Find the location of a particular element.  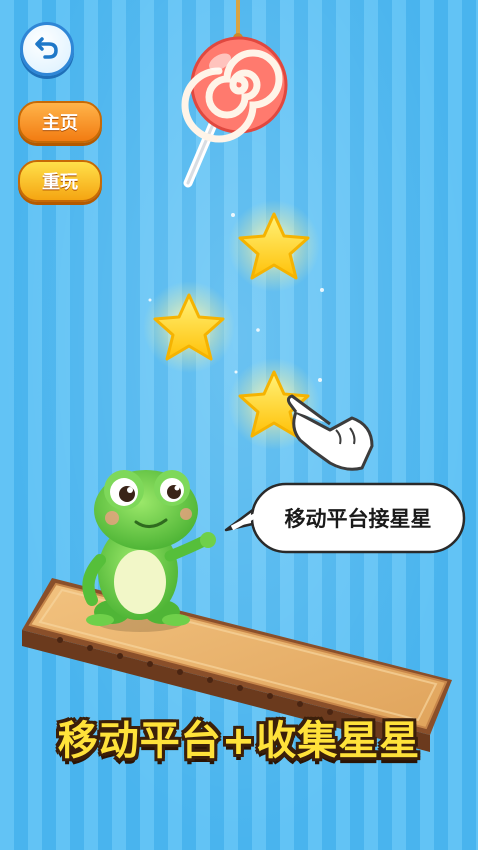

replay-button-label: 重玩 is located at coordinates (60, 182).